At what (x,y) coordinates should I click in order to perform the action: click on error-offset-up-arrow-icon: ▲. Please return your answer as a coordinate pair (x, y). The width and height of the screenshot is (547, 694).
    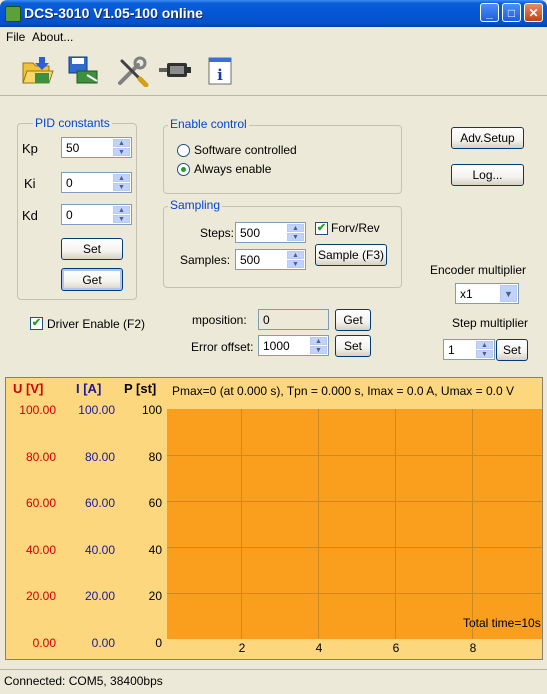
    Looking at the image, I should click on (318, 341).